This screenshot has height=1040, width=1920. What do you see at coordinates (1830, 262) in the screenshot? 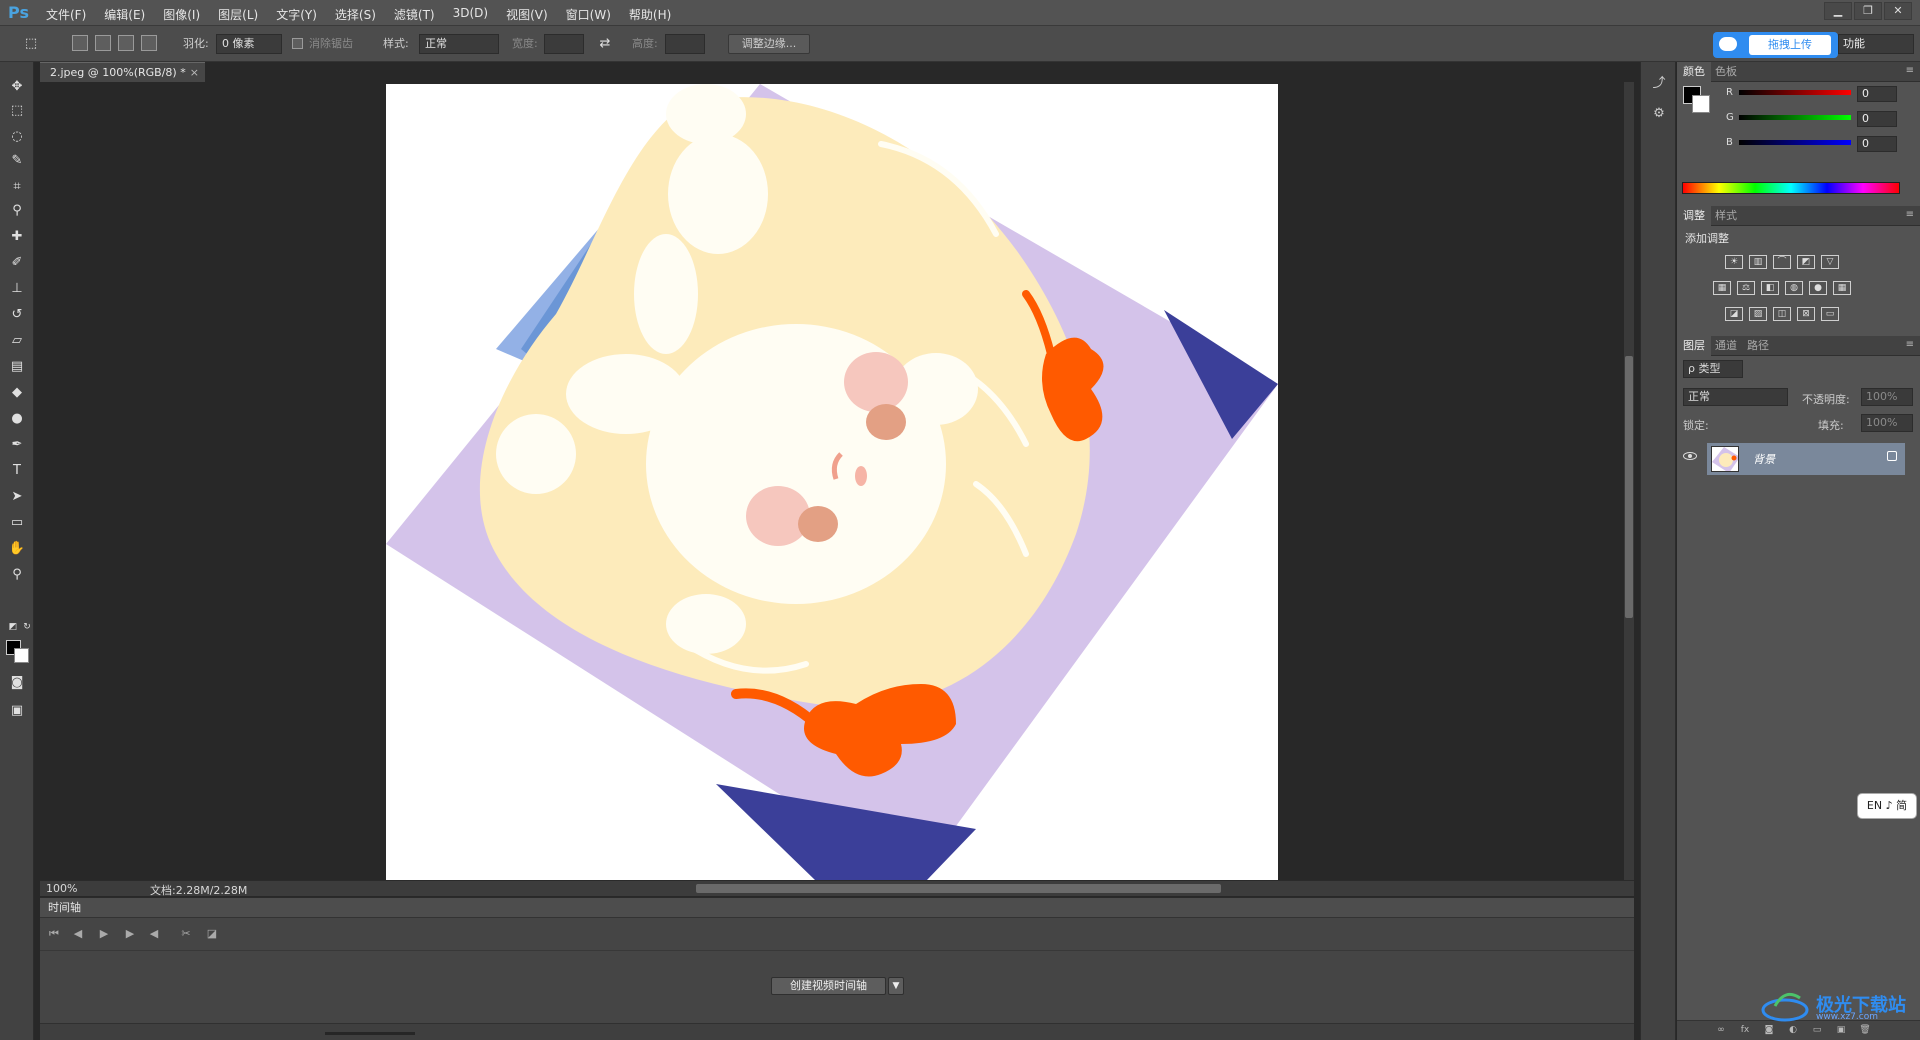
I see `vibrance-adjust-icon: ▽` at bounding box center [1830, 262].